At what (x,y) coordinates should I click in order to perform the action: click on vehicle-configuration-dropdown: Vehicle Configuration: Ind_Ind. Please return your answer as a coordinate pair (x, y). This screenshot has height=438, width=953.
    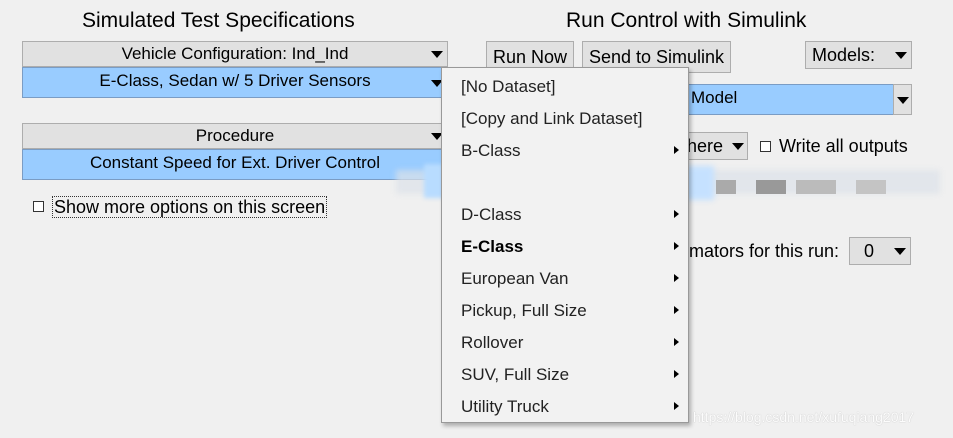
    Looking at the image, I should click on (235, 54).